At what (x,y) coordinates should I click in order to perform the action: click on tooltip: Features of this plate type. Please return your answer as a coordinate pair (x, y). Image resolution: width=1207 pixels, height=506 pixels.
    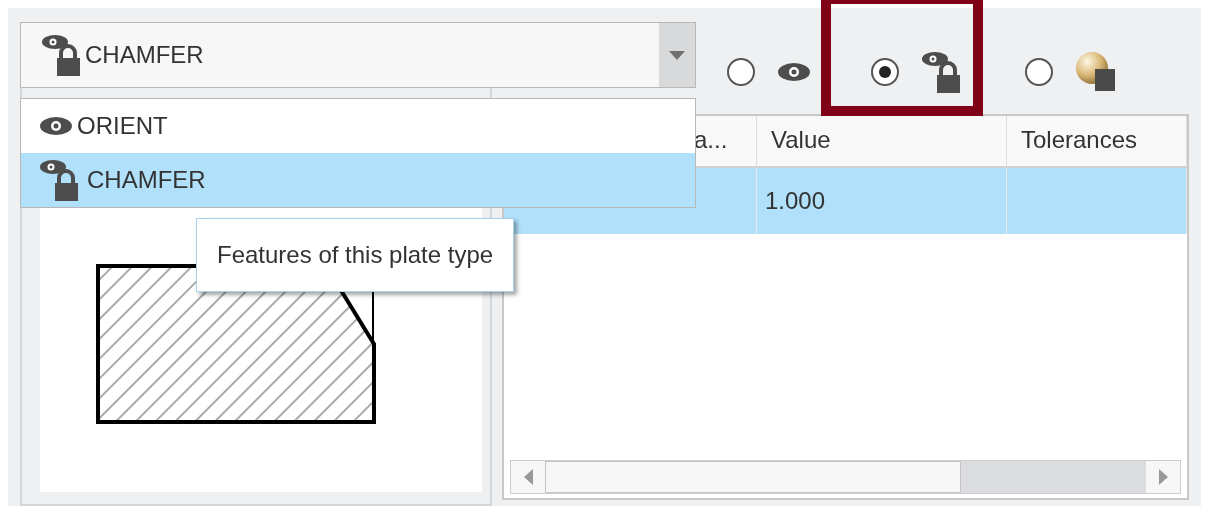
    Looking at the image, I should click on (355, 255).